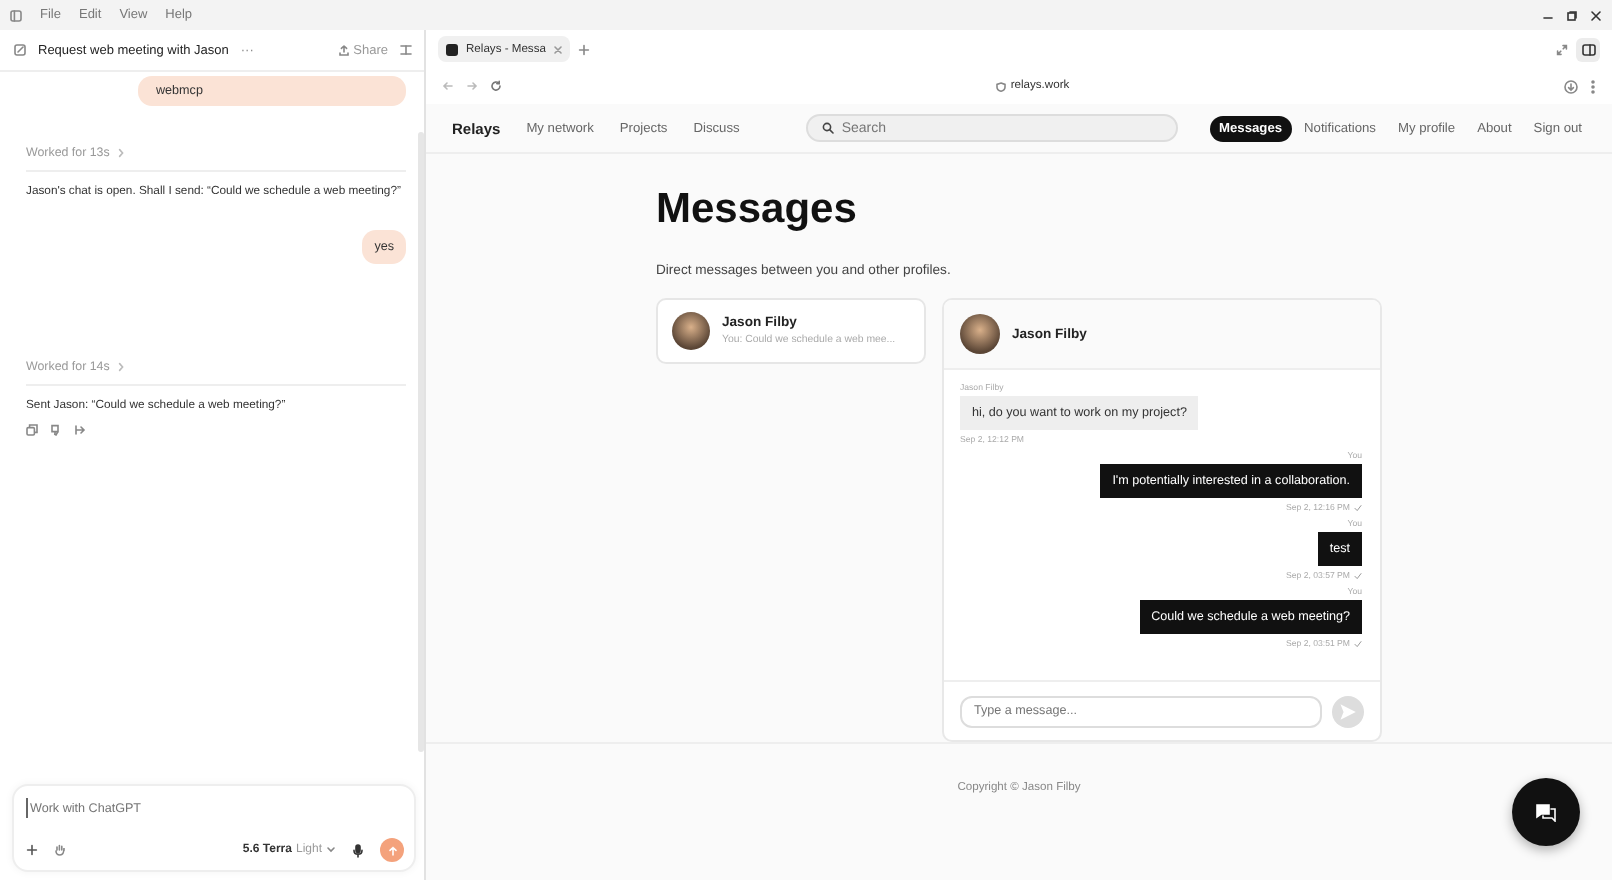 The height and width of the screenshot is (880, 1612). What do you see at coordinates (1593, 86) in the screenshot?
I see `kebab-menu-icon` at bounding box center [1593, 86].